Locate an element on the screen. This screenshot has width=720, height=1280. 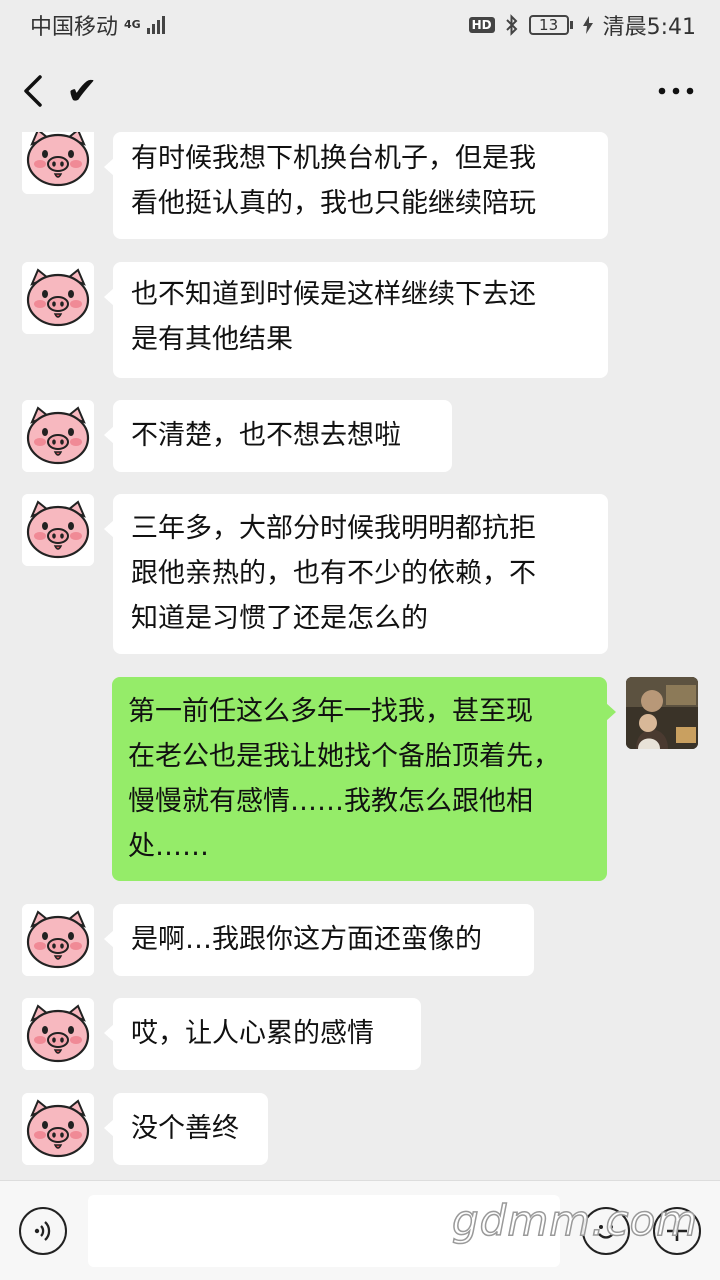
message-bubble: 有时候我想下机换台机子，但是我 看他挺认真的，我也只能继续陪玩 is located at coordinates (356, 185).